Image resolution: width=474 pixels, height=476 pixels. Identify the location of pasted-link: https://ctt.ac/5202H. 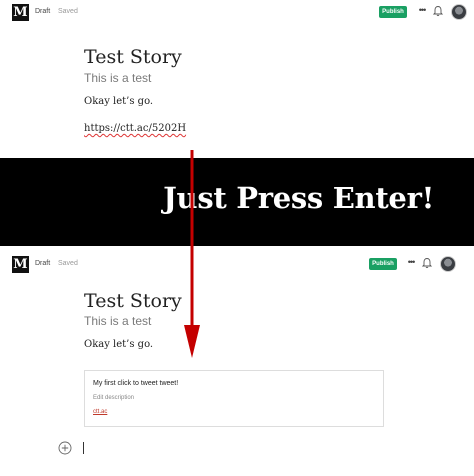
(135, 128).